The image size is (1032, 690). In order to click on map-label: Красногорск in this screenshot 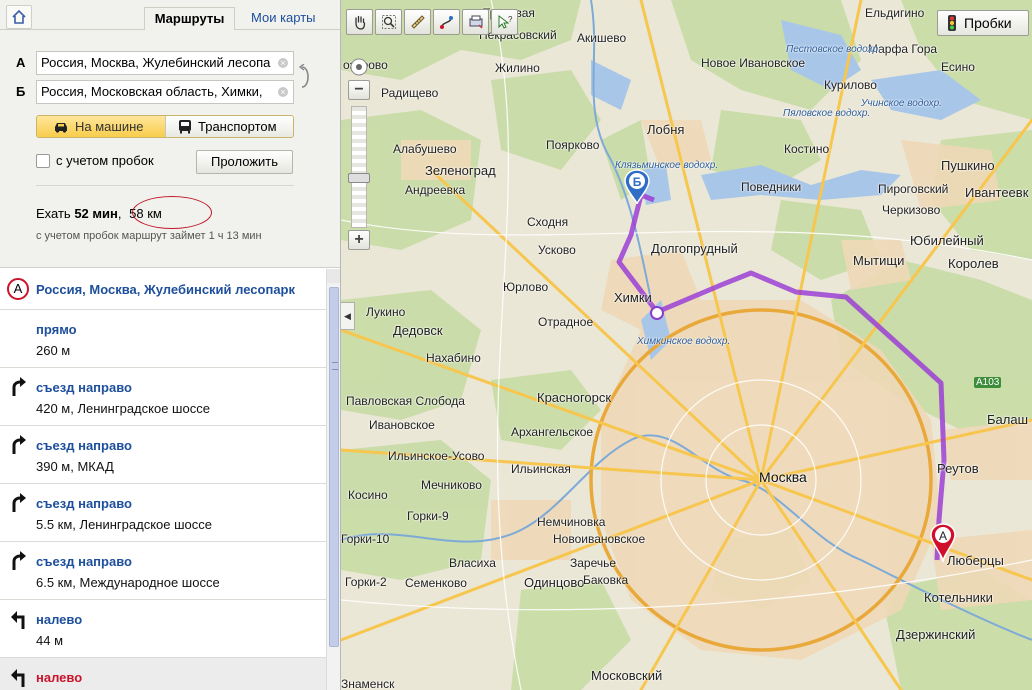, I will do `click(574, 397)`.